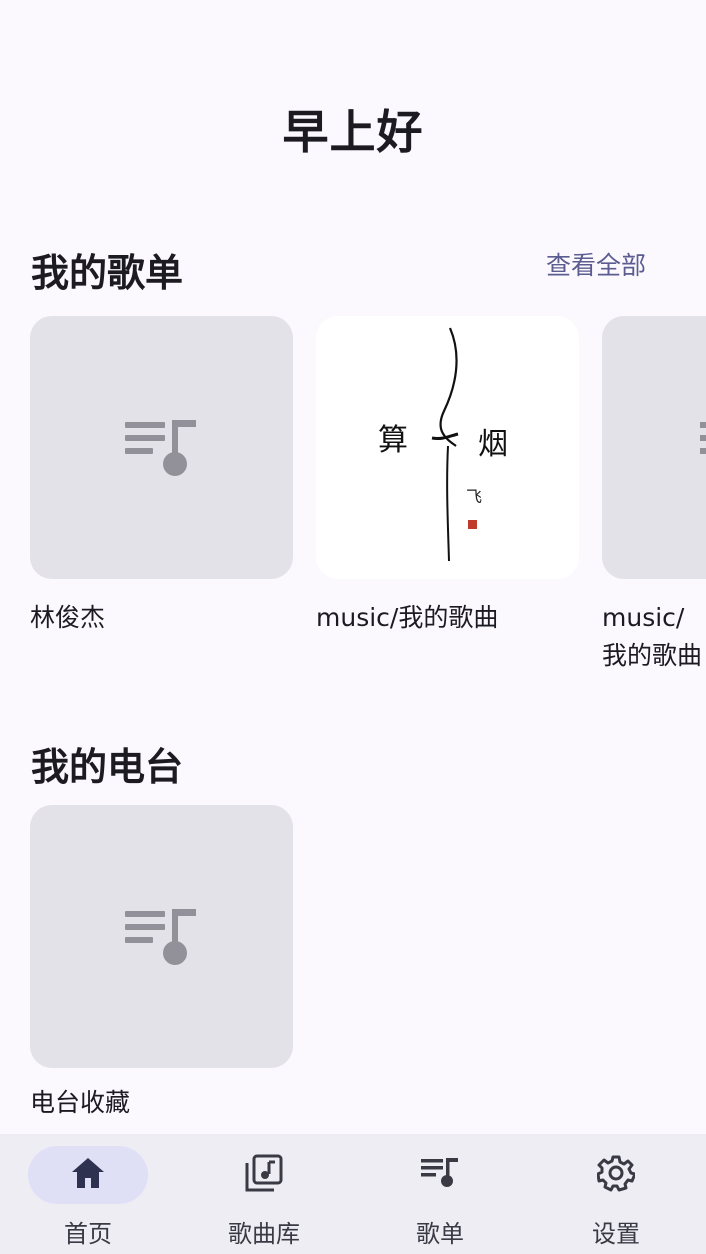 The width and height of the screenshot is (706, 1254). What do you see at coordinates (107, 273) in the screenshot?
I see `playlists-section-title: 我的歌单` at bounding box center [107, 273].